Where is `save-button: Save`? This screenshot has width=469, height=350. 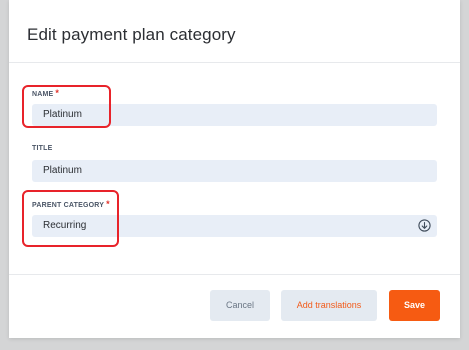
save-button: Save is located at coordinates (414, 305).